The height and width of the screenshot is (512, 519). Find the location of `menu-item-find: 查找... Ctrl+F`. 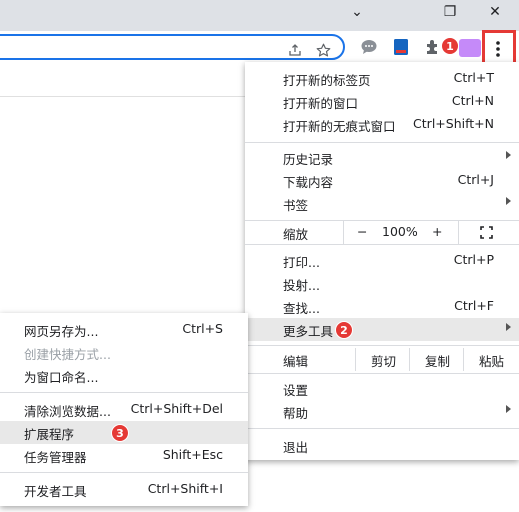

menu-item-find: 查找... Ctrl+F is located at coordinates (382, 306).